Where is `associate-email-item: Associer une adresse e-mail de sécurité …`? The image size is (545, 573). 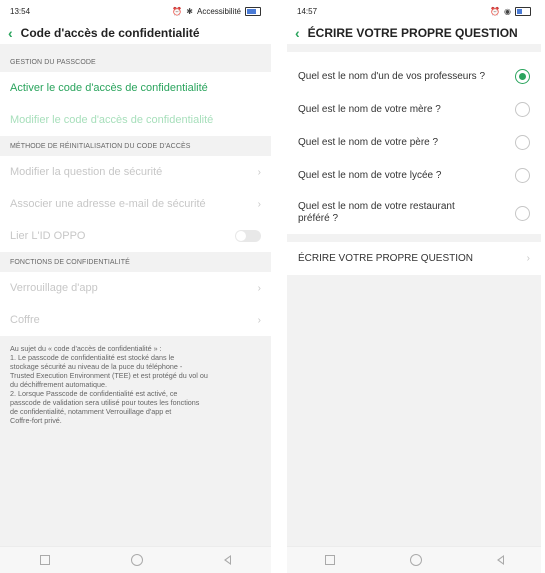 associate-email-item: Associer une adresse e-mail de sécurité … is located at coordinates (135, 204).